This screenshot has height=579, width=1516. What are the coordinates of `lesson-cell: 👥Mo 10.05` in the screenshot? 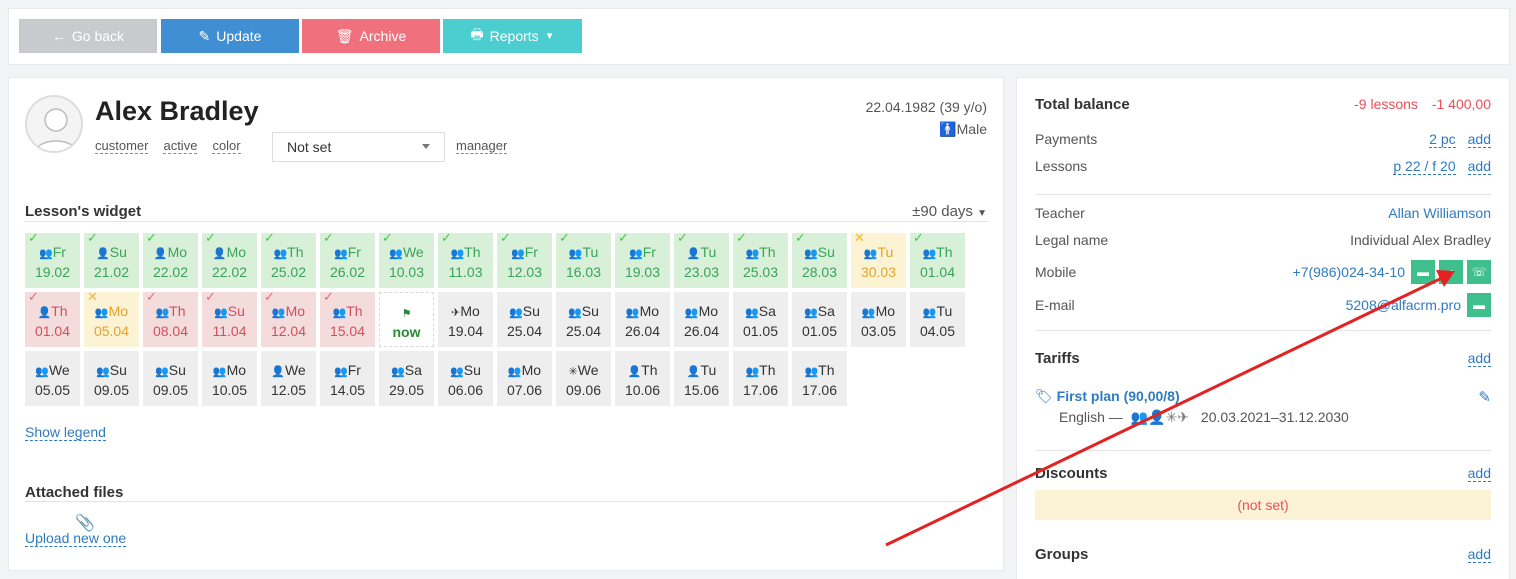 It's located at (229, 378).